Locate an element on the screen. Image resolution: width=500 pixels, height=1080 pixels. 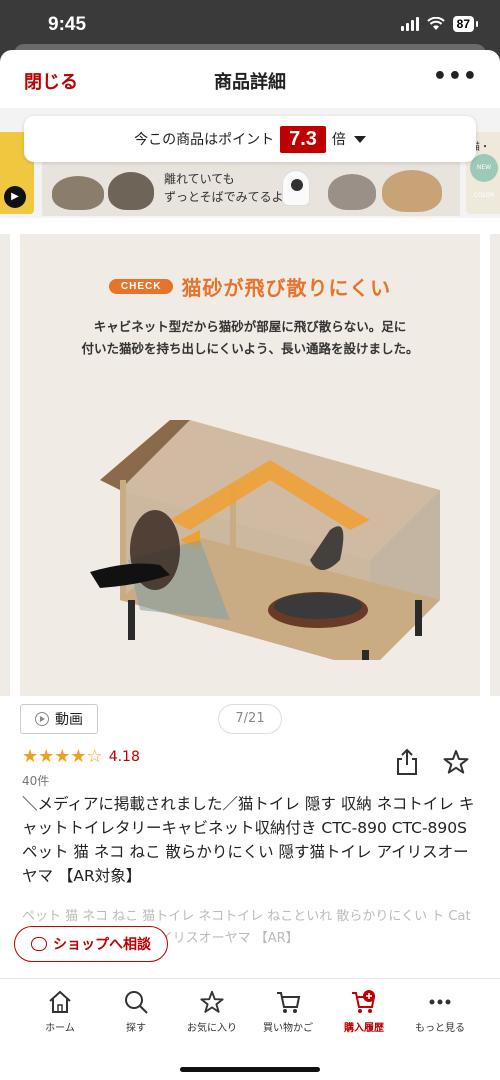
share-icon is located at coordinates (407, 762).